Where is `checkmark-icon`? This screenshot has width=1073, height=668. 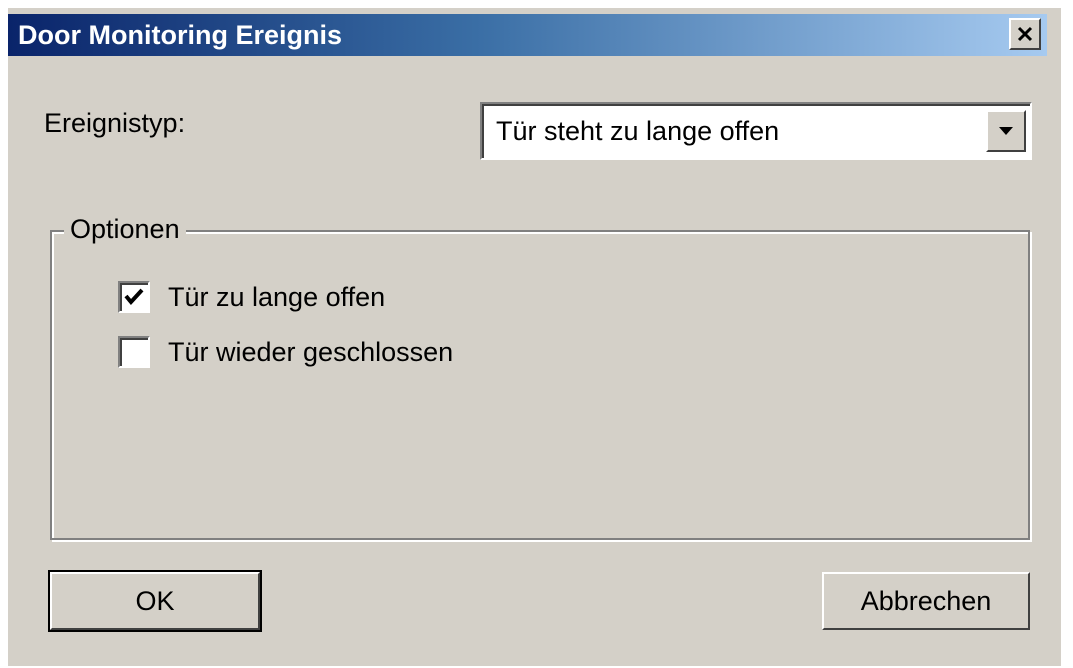 checkmark-icon is located at coordinates (134, 297).